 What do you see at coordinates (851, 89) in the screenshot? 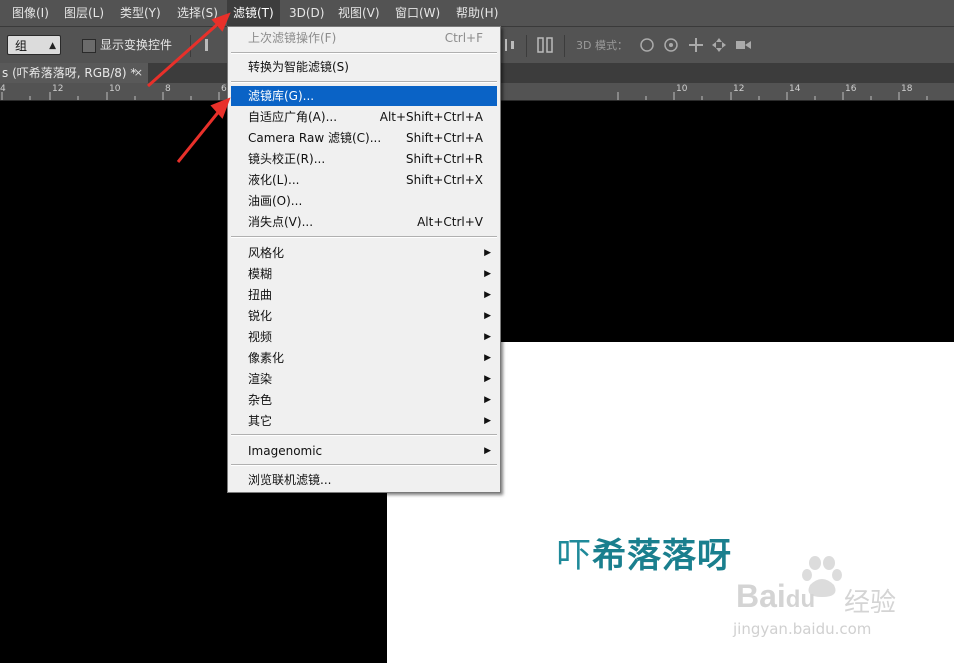
I see `ruler-label: 16` at bounding box center [851, 89].